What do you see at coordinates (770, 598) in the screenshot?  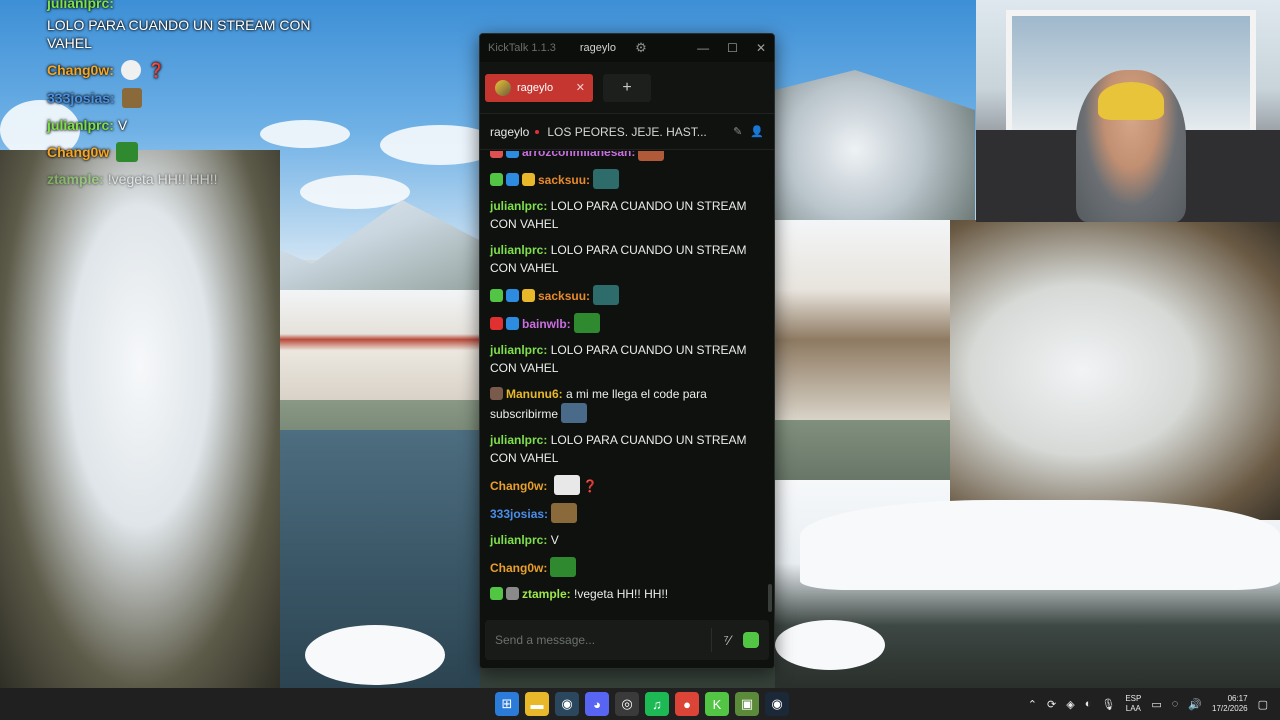 I see `chat-scrollbar` at bounding box center [770, 598].